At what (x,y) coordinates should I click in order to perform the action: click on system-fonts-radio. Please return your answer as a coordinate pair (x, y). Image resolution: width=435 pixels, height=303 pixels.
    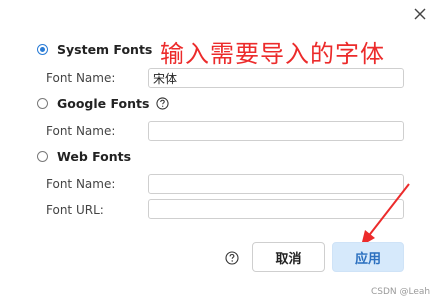
    Looking at the image, I should click on (42, 49).